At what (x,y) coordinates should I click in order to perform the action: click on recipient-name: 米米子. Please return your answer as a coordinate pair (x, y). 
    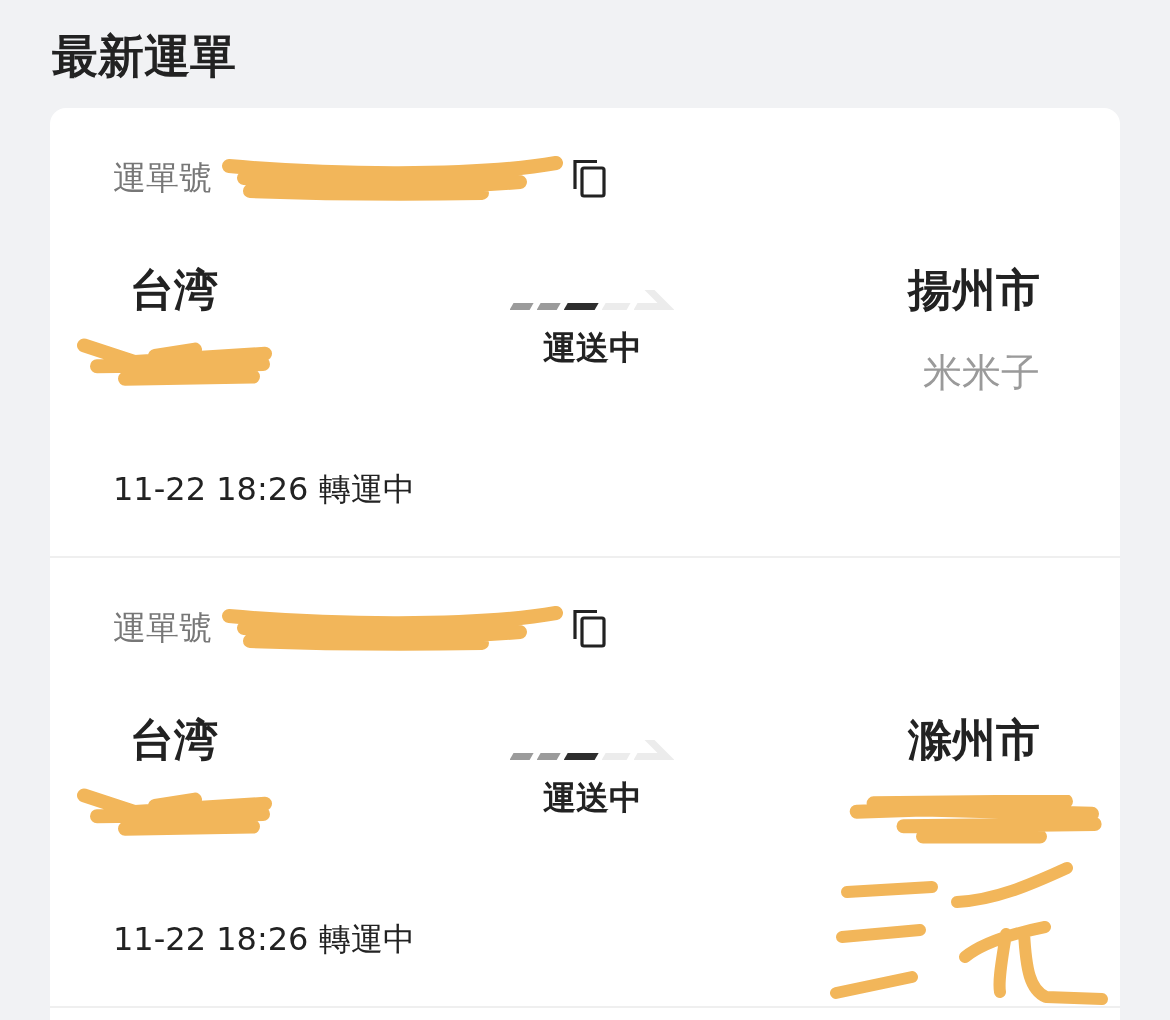
    Looking at the image, I should click on (981, 373).